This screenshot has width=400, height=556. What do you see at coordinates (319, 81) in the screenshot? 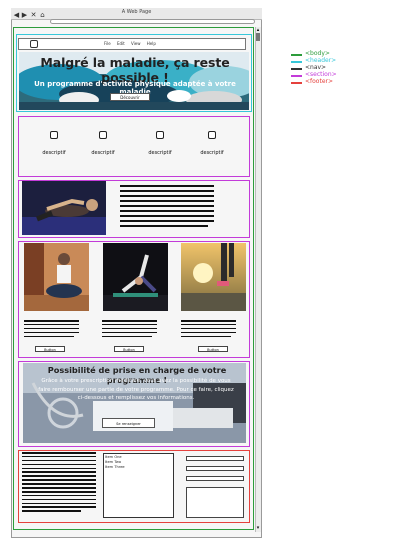
I see `legend-footer: <footer>` at bounding box center [319, 81].